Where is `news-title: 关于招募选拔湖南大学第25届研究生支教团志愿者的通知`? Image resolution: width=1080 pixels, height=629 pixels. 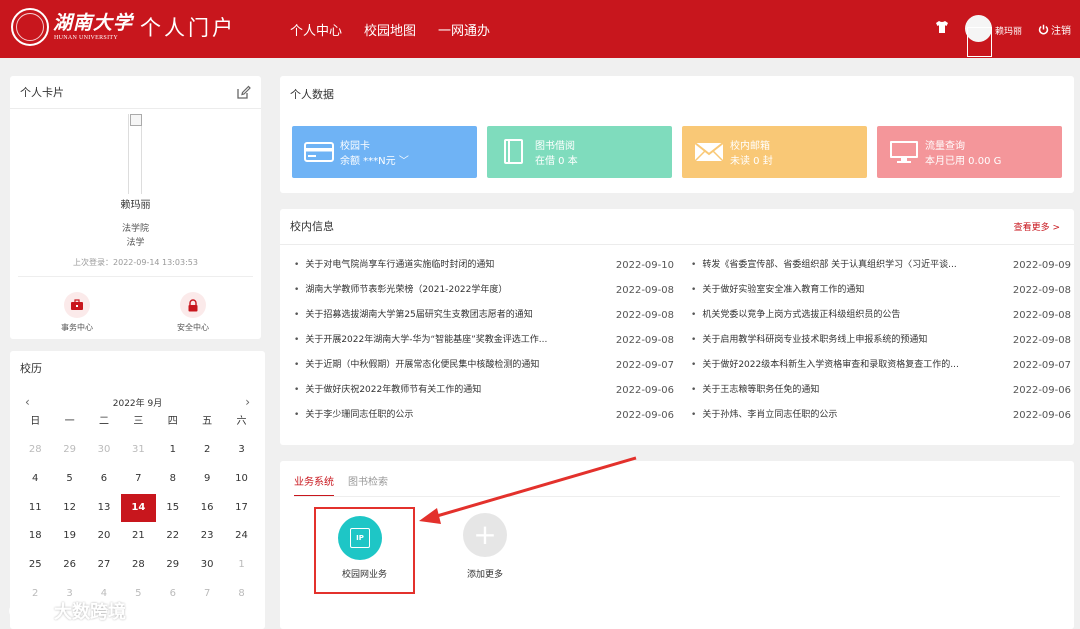 news-title: 关于招募选拔湖南大学第25届研究生支教团志愿者的通知 is located at coordinates (444, 321).